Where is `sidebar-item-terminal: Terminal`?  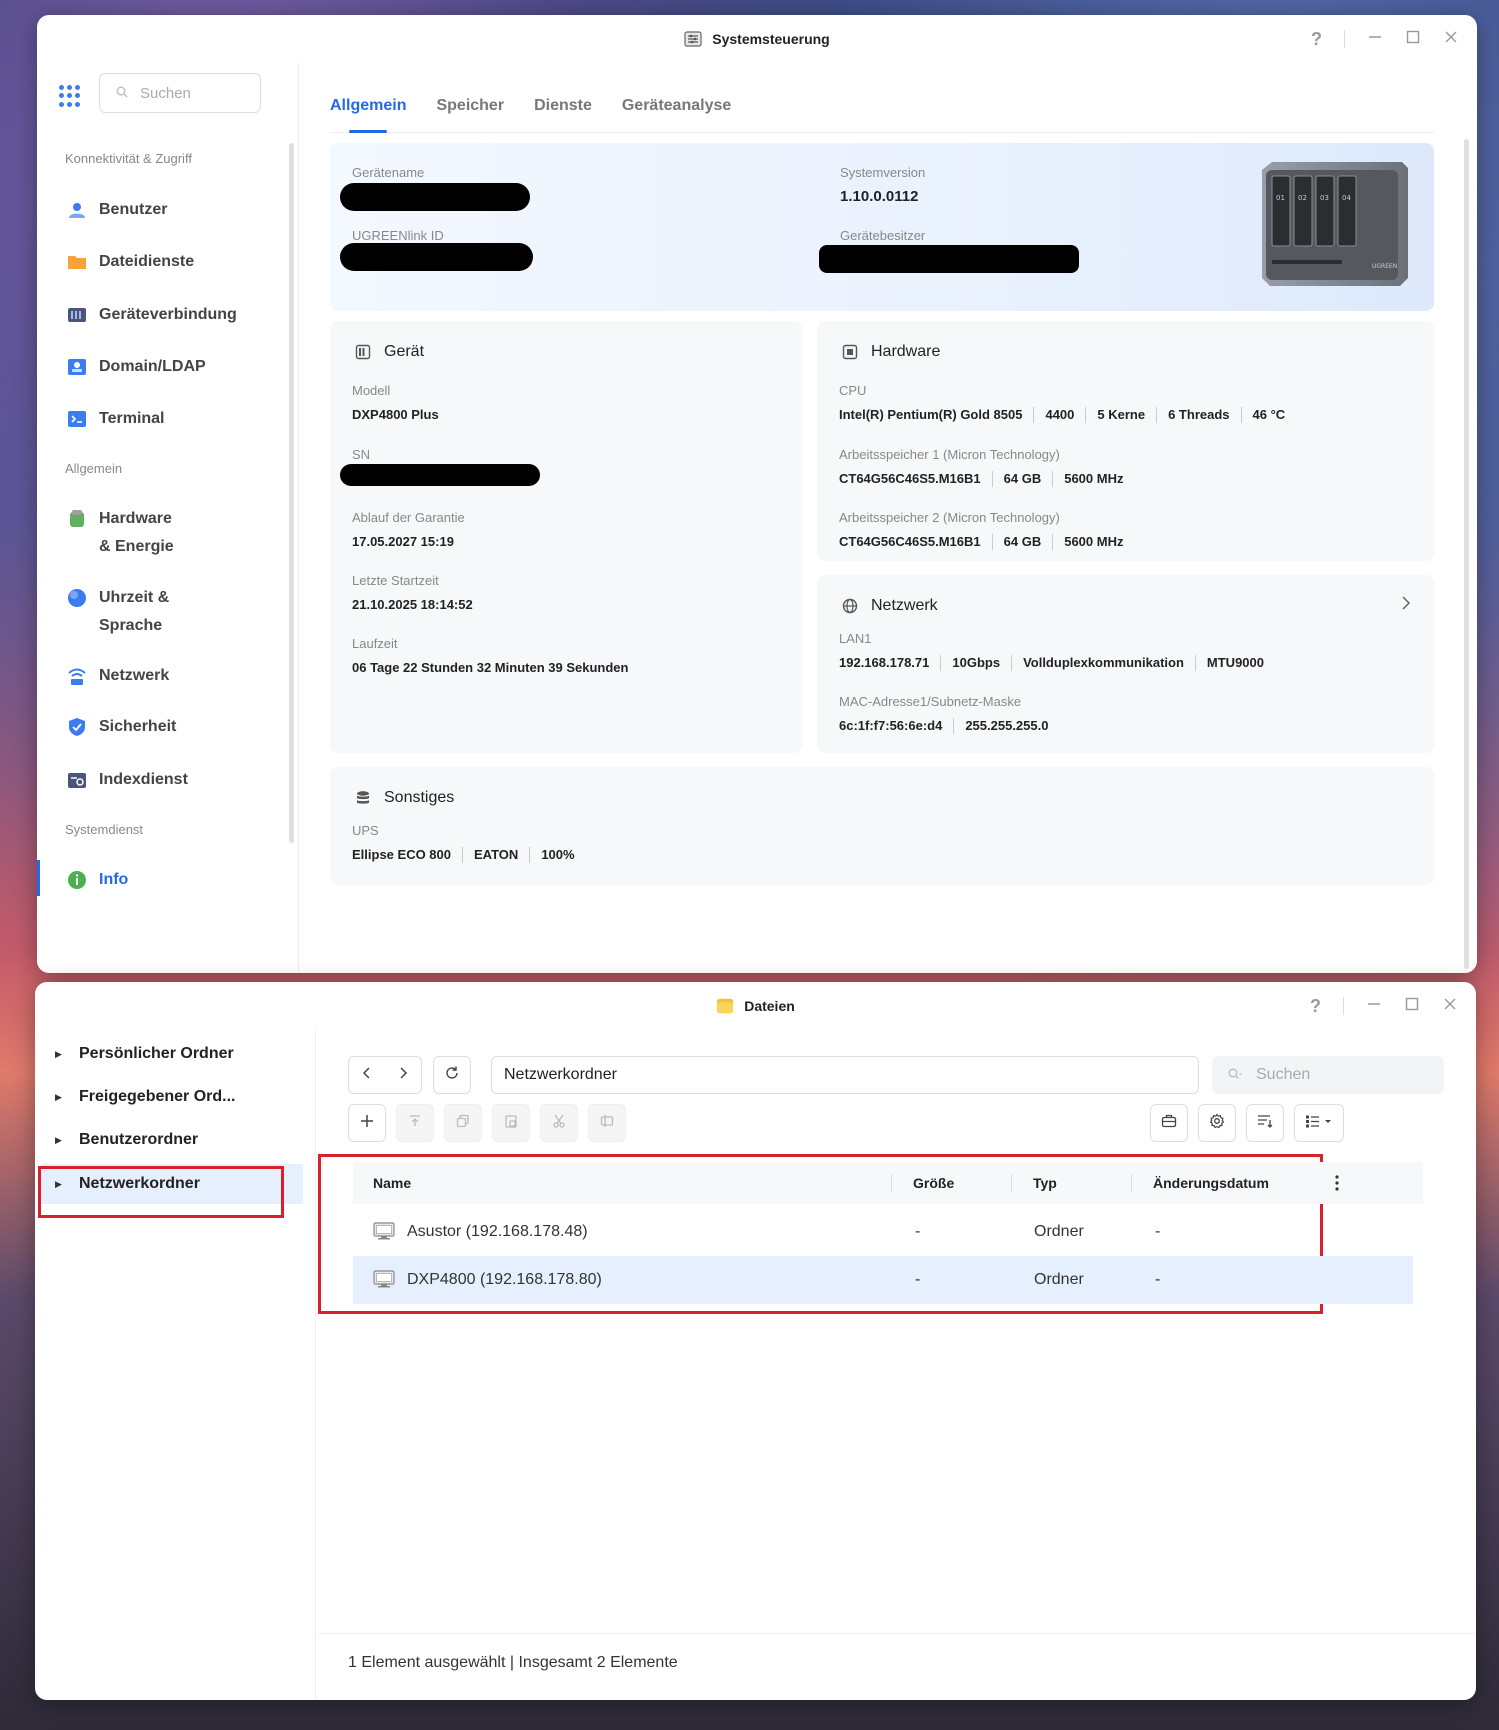
sidebar-item-terminal: Terminal is located at coordinates (116, 421).